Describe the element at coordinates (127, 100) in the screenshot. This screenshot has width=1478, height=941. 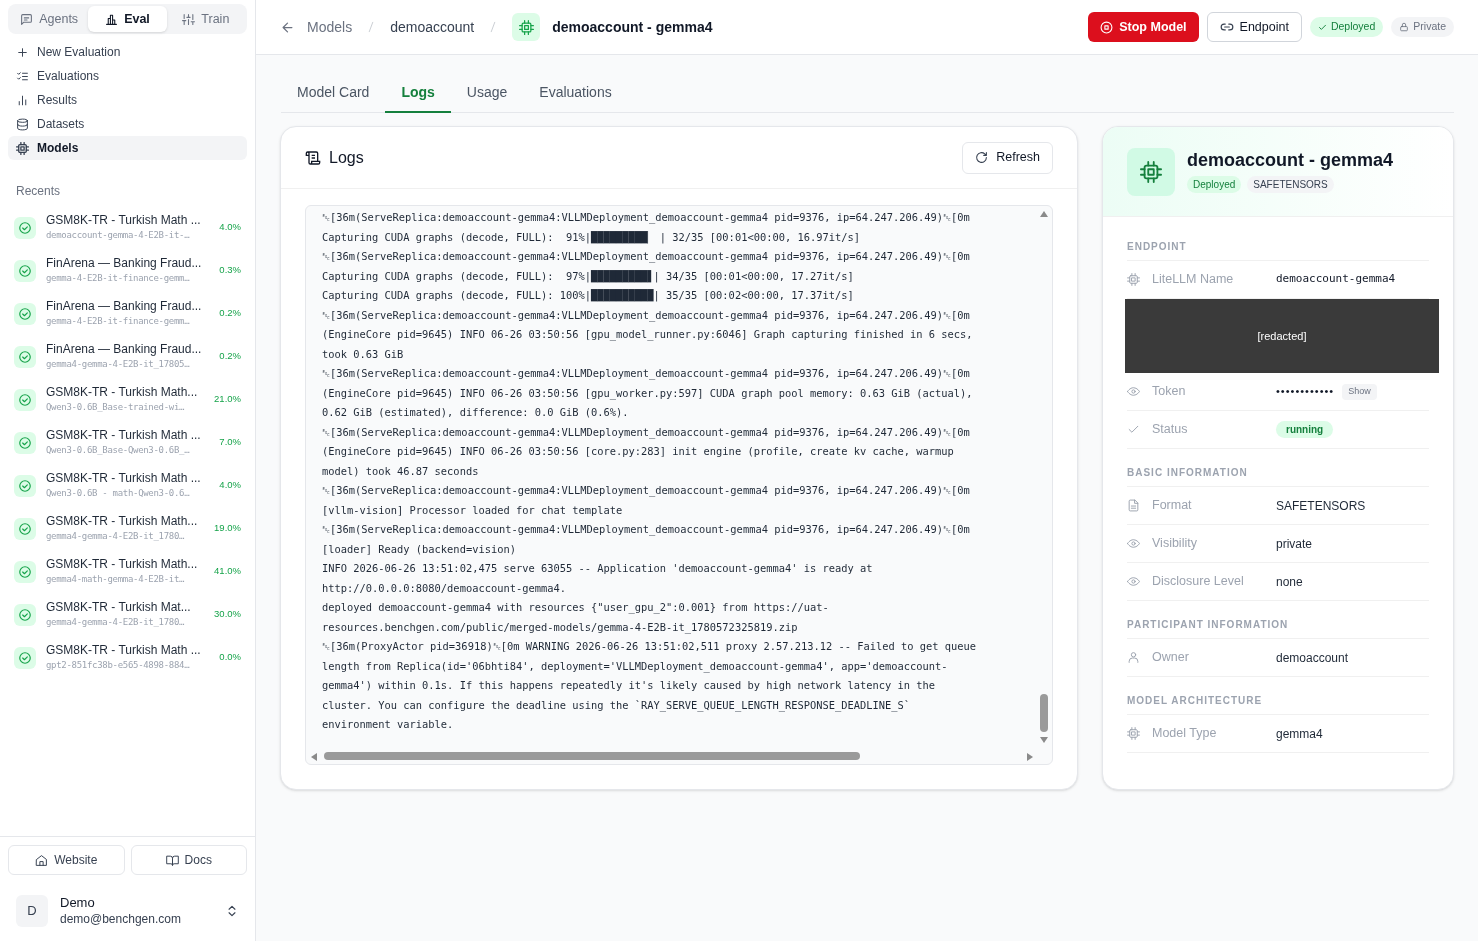
I see `nav-item: Results` at that location.